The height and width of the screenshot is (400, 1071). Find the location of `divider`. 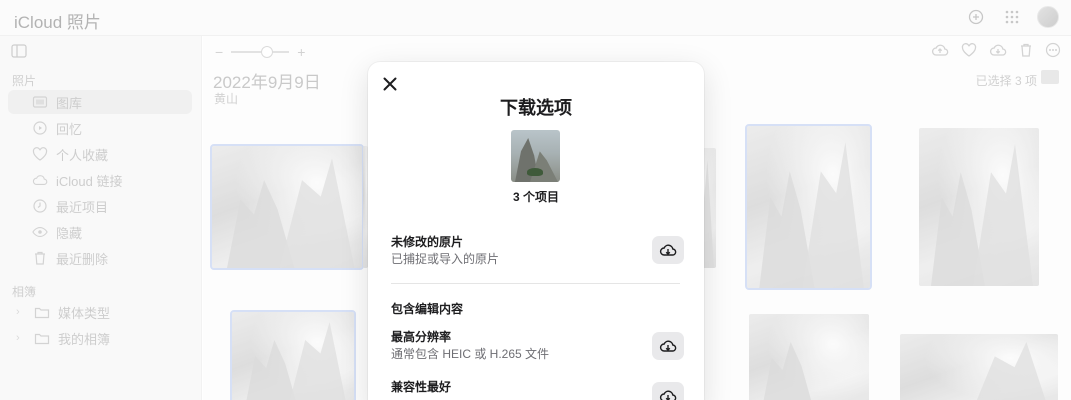

divider is located at coordinates (535, 283).